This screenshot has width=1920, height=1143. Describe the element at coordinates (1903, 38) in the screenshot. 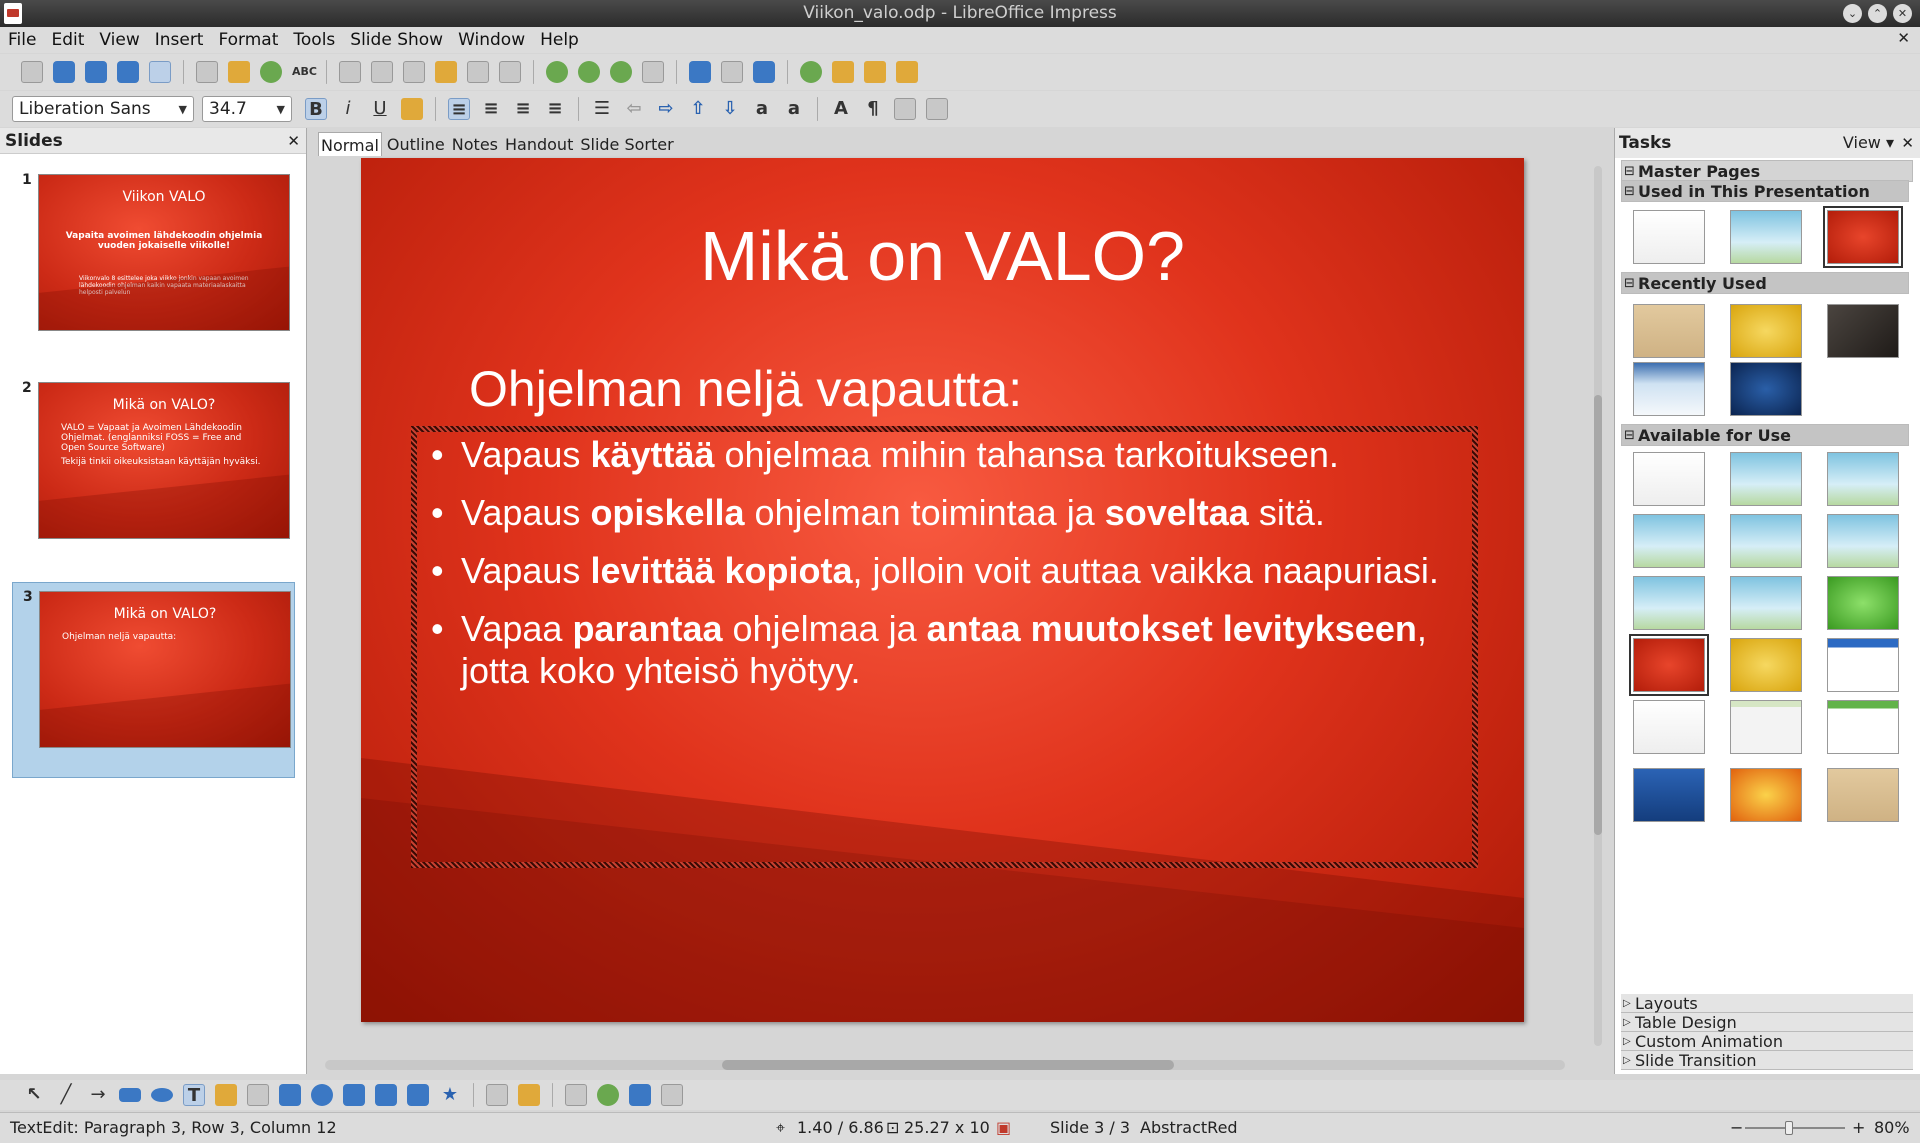

I see `close-document-icon: ✕` at that location.